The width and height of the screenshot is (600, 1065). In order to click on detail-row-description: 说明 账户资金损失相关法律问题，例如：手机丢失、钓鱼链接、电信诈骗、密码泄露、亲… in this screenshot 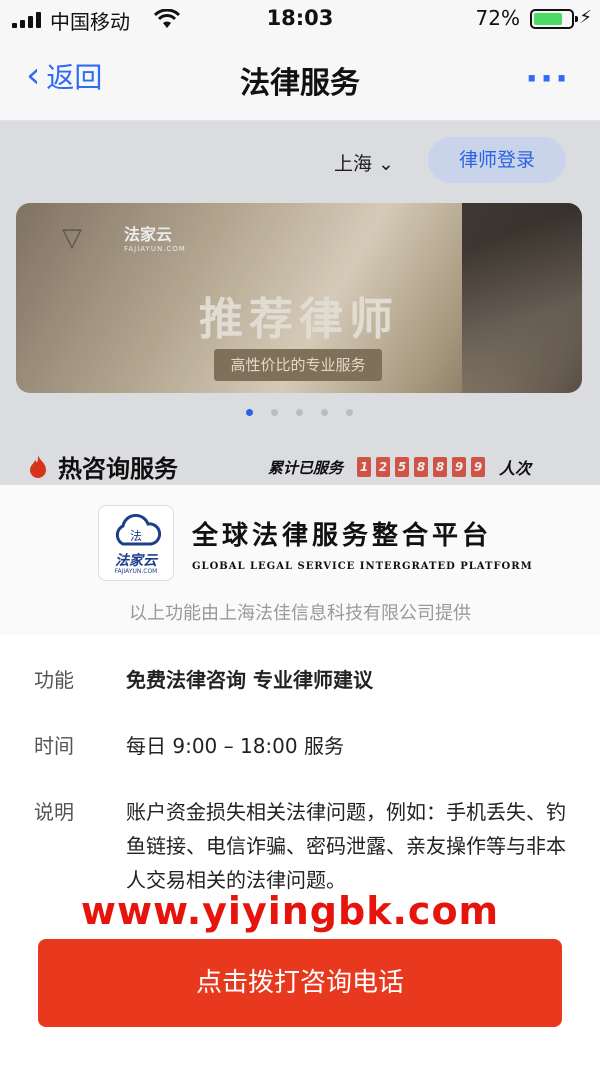, I will do `click(304, 846)`.